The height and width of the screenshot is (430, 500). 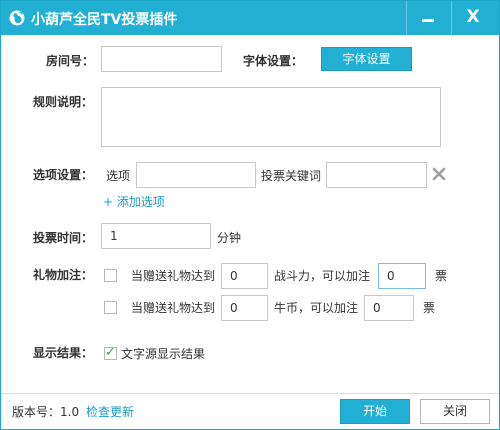 I want to click on minimize-icon, so click(x=428, y=20).